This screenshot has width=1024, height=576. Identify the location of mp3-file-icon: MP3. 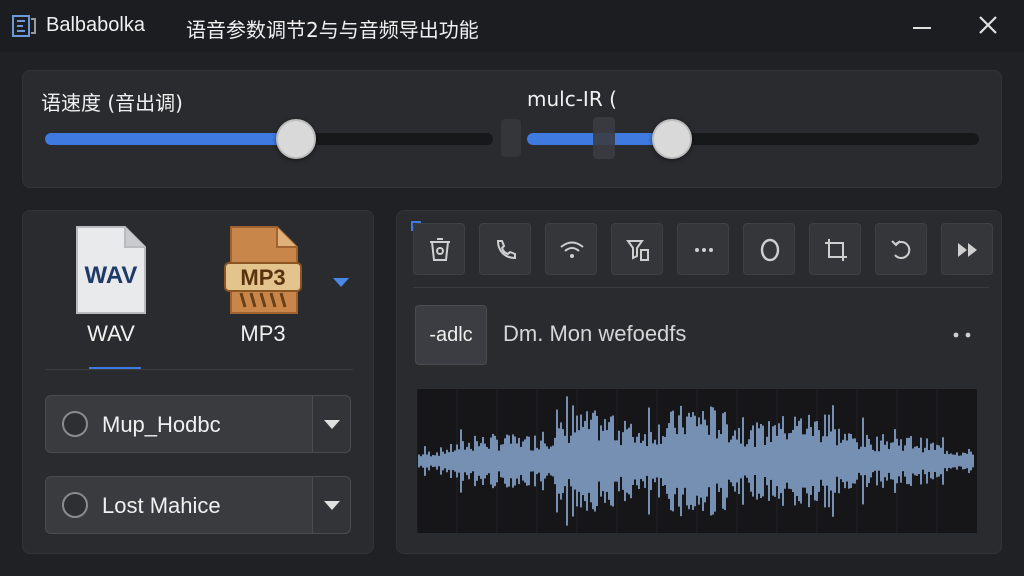
(263, 270).